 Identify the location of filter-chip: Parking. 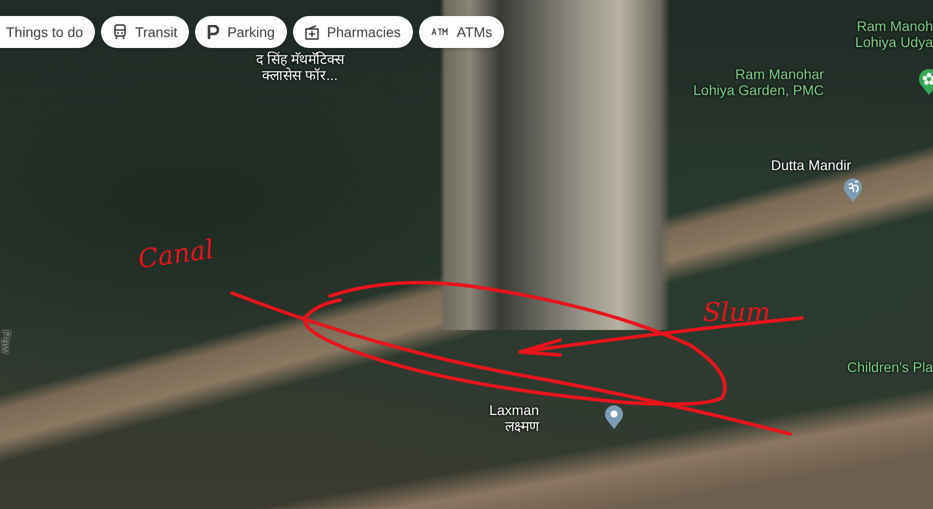
(241, 32).